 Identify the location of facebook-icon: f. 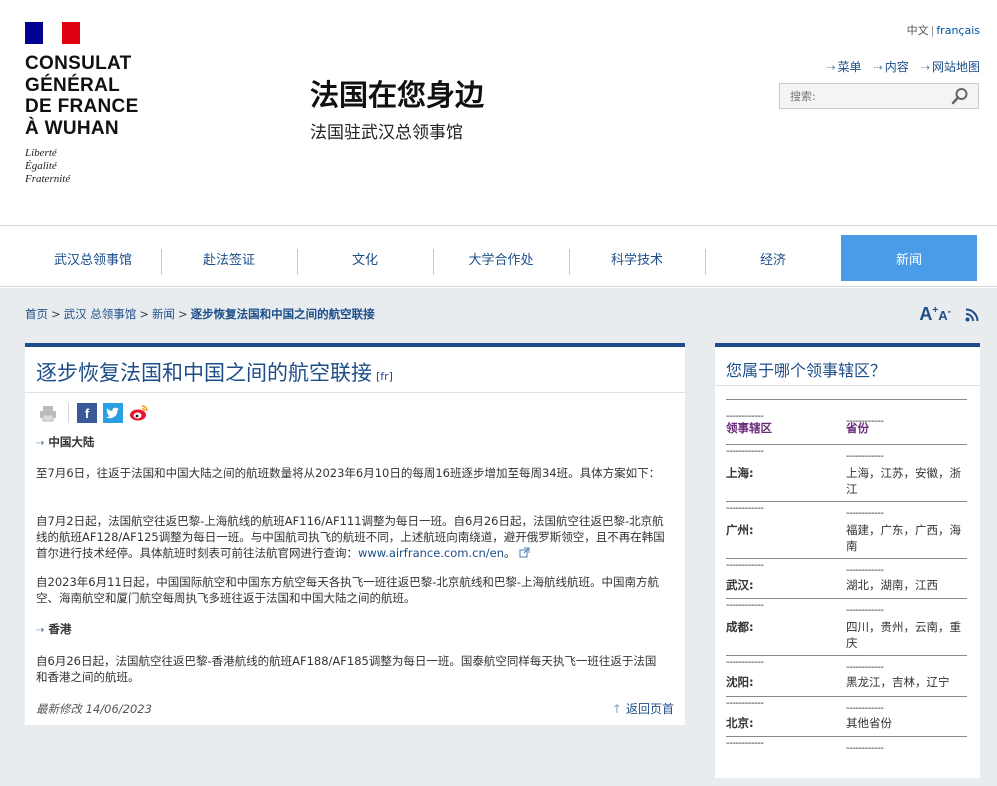
(87, 413).